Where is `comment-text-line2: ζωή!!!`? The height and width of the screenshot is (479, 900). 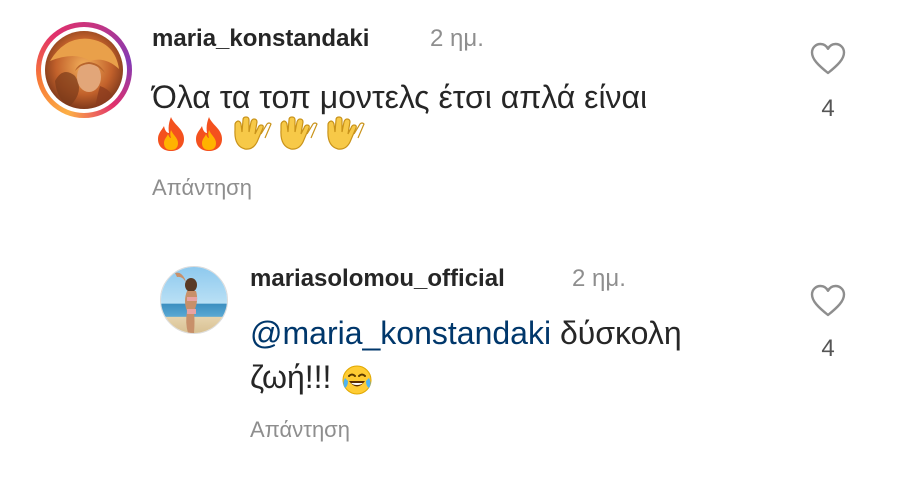
comment-text-line2: ζωή!!! is located at coordinates (311, 377).